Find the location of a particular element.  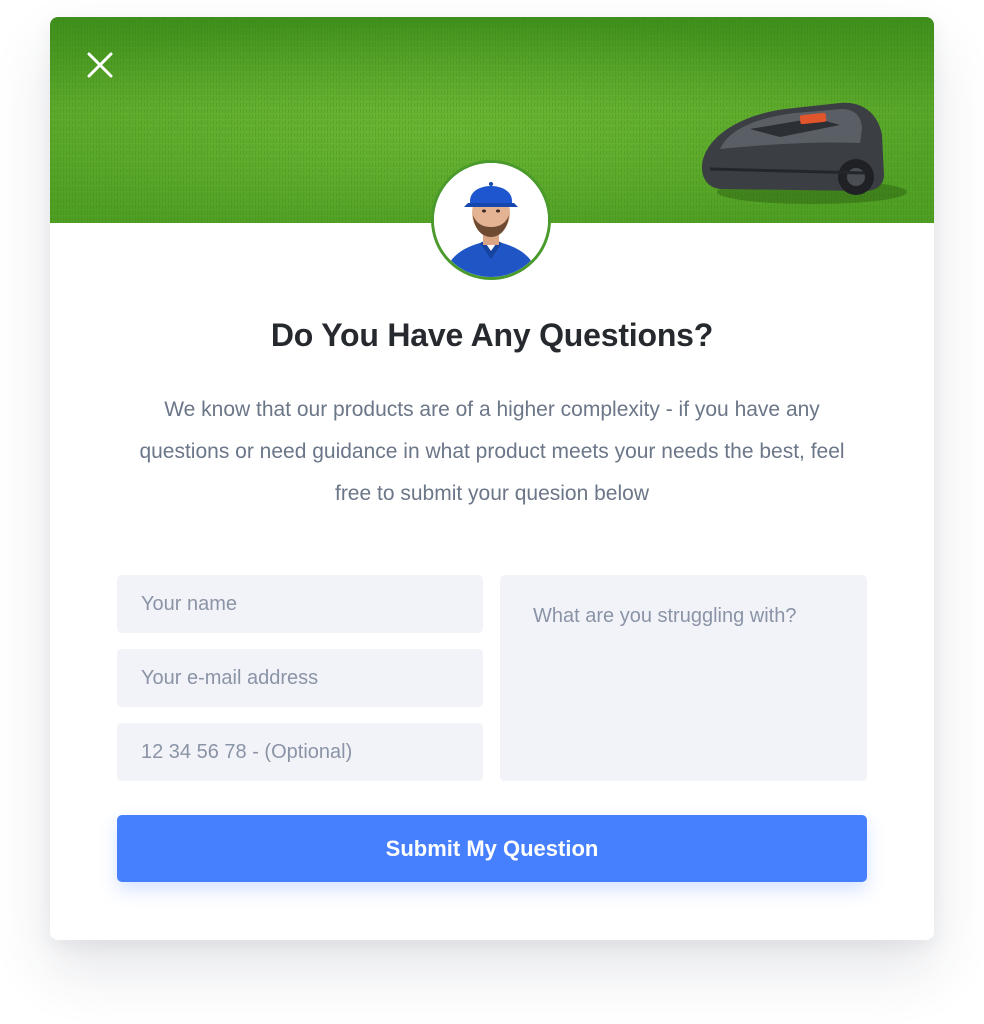

close-icon is located at coordinates (100, 65).